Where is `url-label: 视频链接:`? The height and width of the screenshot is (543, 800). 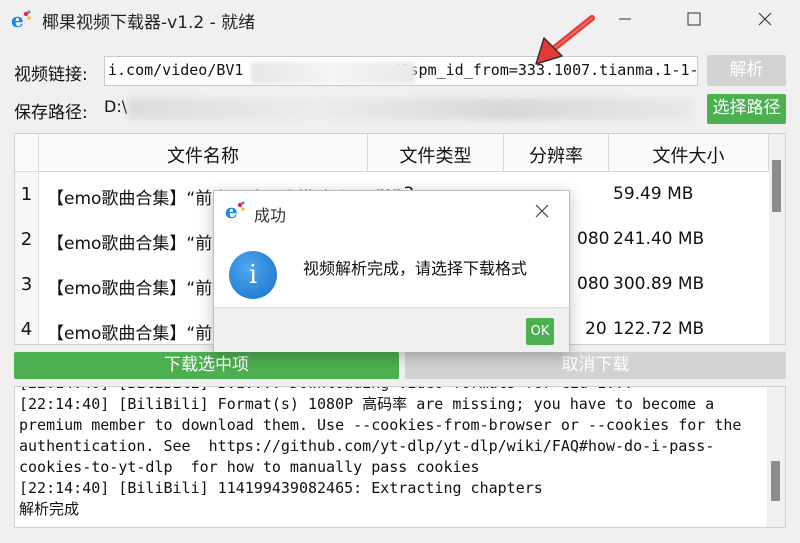
url-label: 视频链接: is located at coordinates (51, 75).